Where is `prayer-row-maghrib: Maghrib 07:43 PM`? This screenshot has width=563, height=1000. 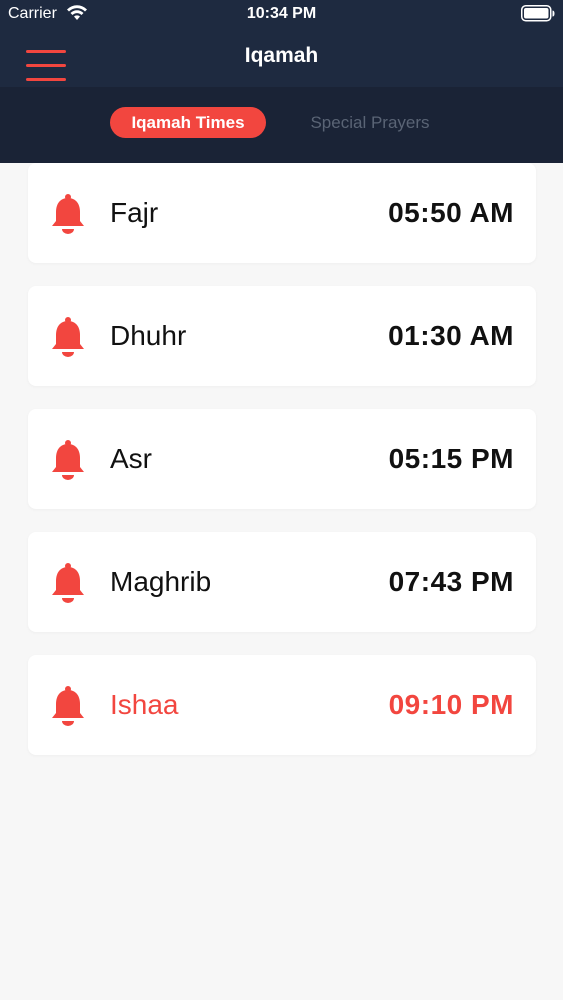 prayer-row-maghrib: Maghrib 07:43 PM is located at coordinates (282, 582).